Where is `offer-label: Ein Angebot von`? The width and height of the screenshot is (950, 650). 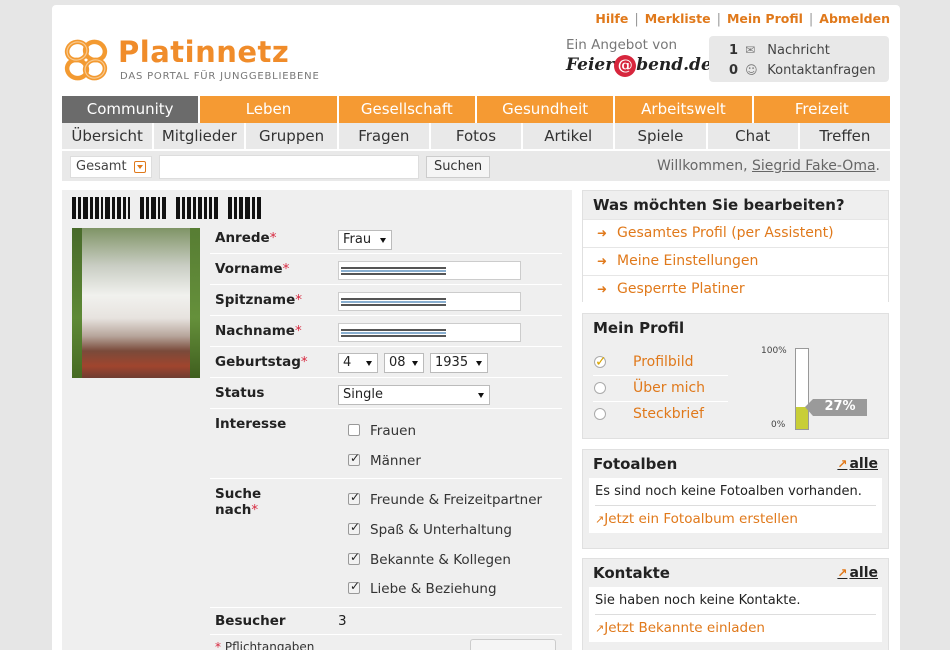 offer-label: Ein Angebot von is located at coordinates (622, 45).